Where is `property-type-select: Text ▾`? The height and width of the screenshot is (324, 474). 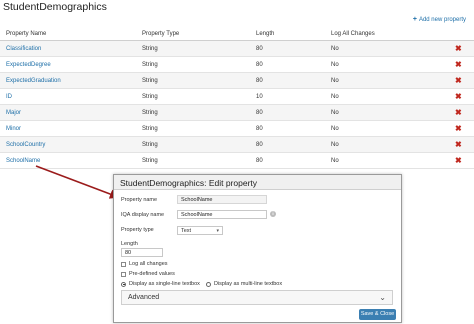 property-type-select: Text ▾ is located at coordinates (200, 230).